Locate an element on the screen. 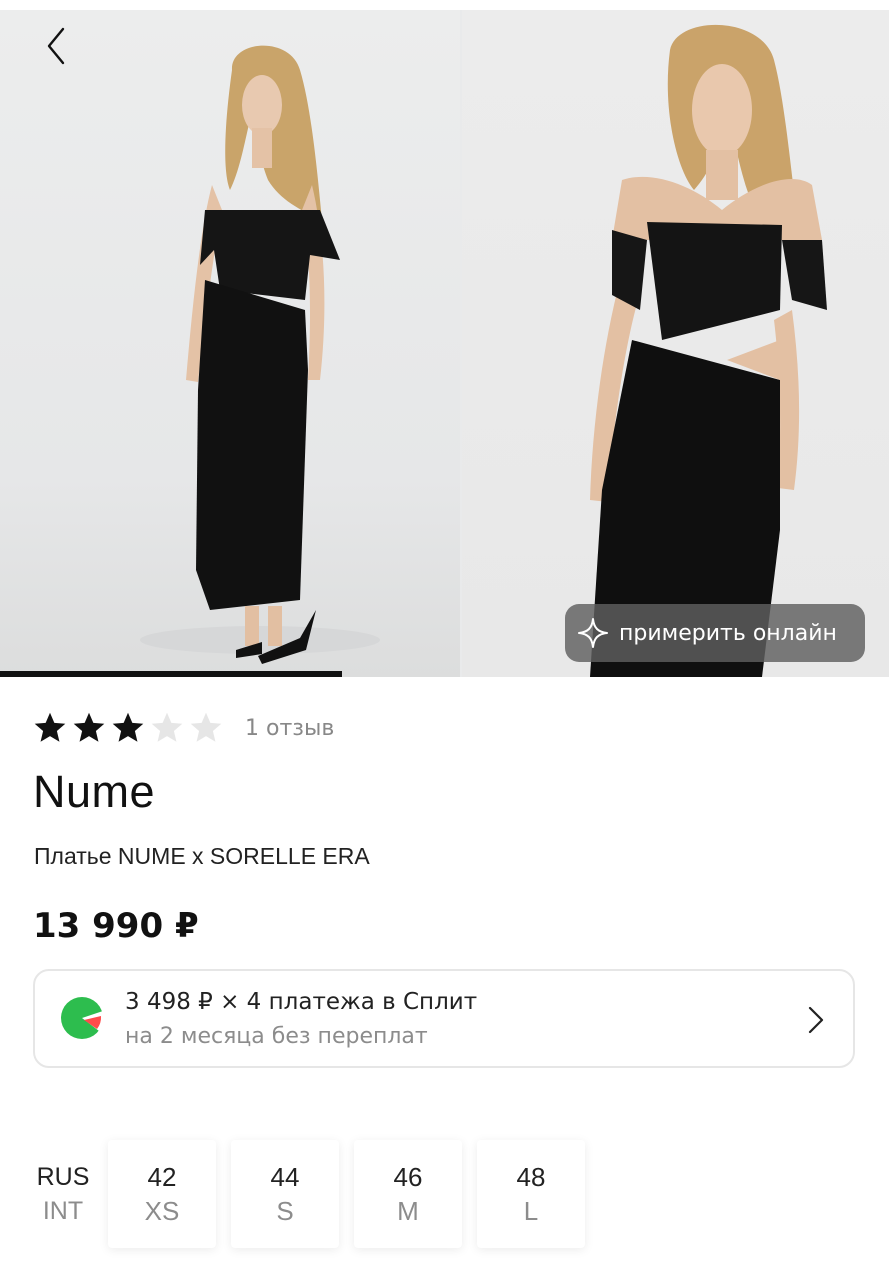 This screenshot has width=889, height=1280. chevron-right-icon is located at coordinates (816, 1020).